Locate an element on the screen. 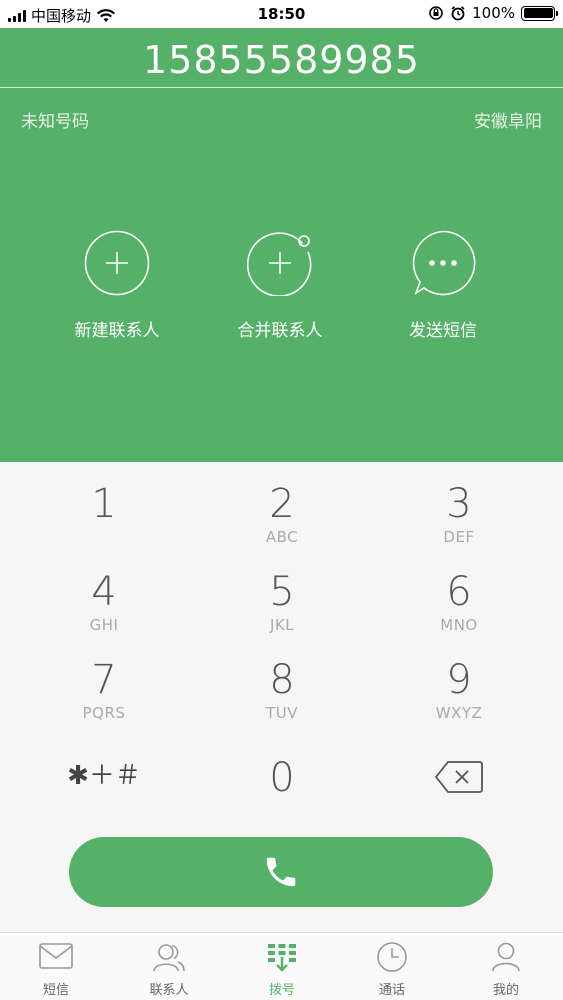  phone-icon is located at coordinates (281, 872).